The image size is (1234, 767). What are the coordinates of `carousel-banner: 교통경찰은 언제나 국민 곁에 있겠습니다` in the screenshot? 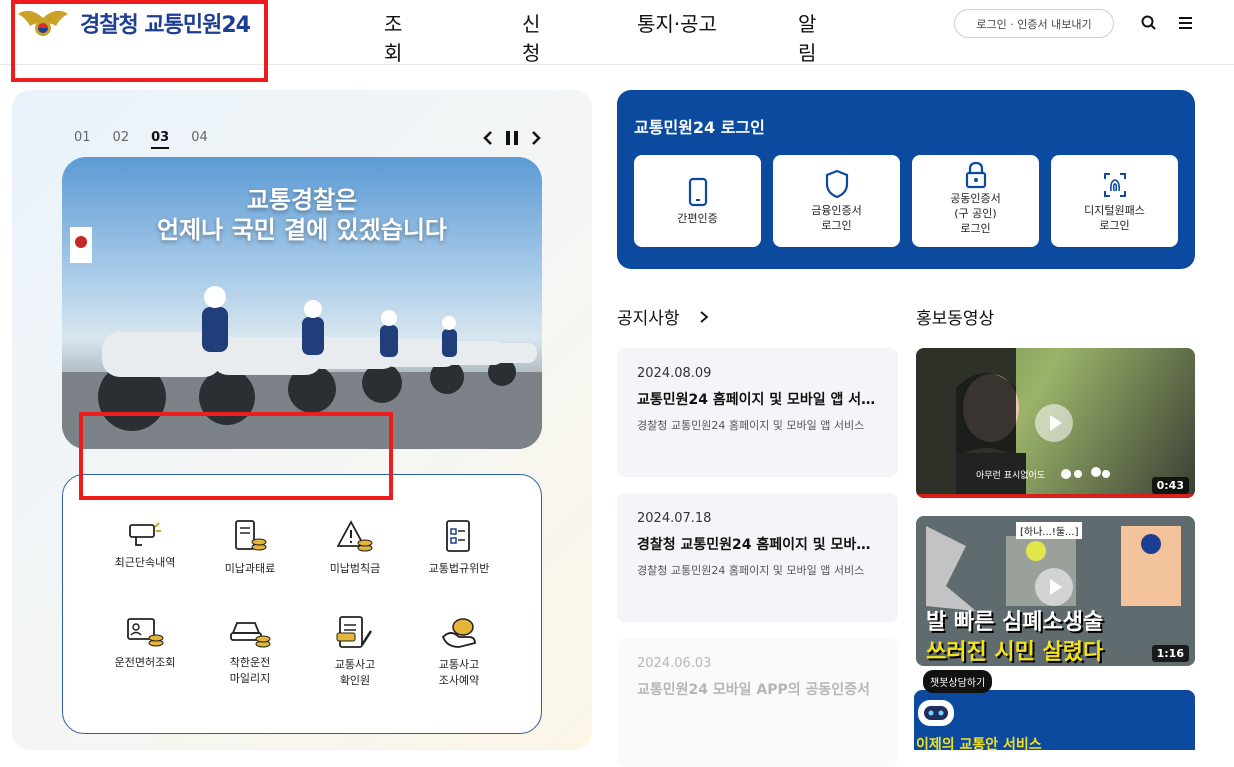 It's located at (302, 303).